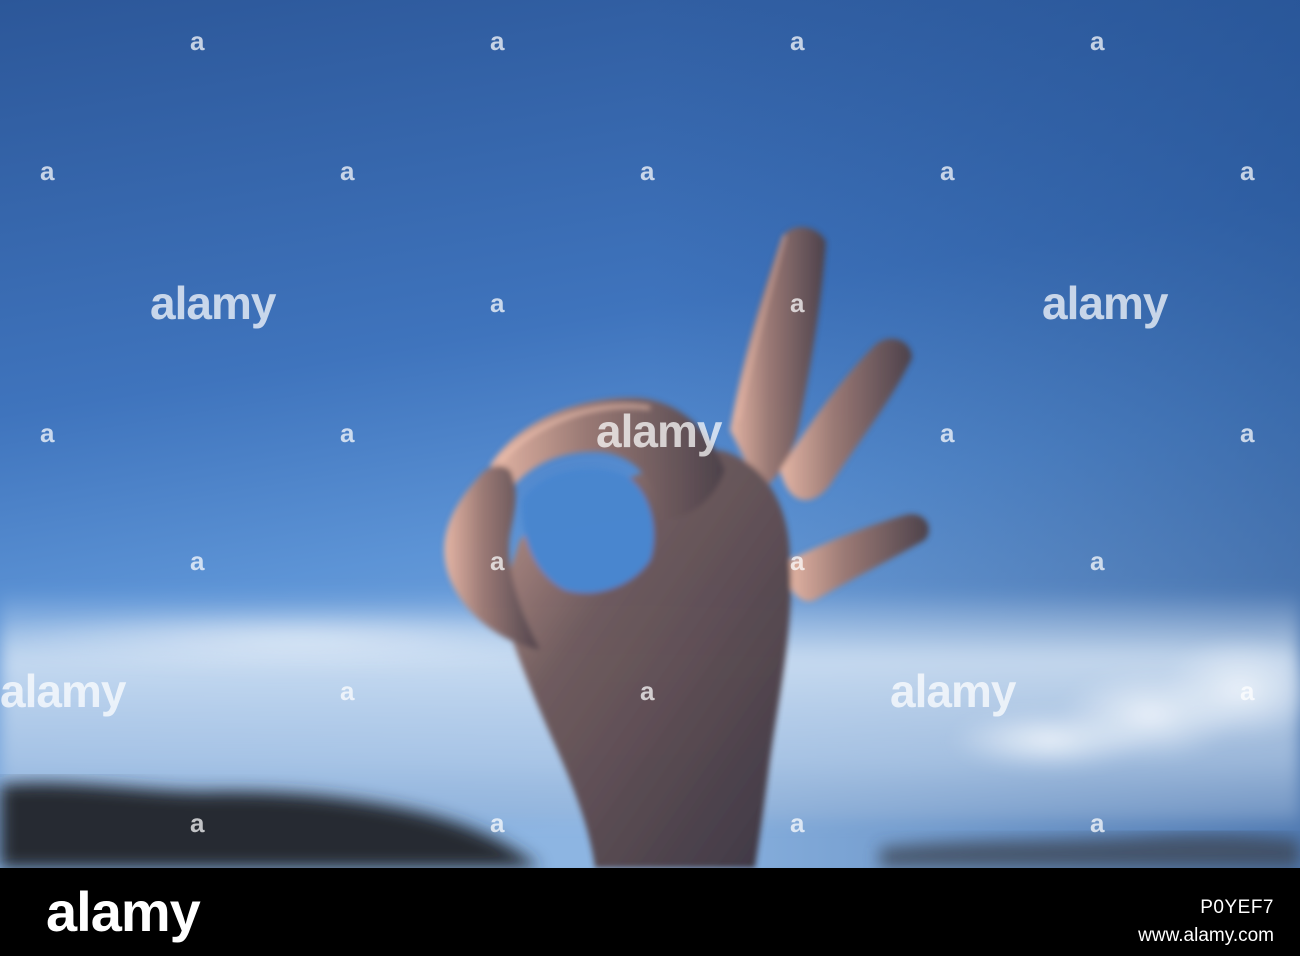 The height and width of the screenshot is (956, 1300). I want to click on site-url: www.alamy.com, so click(1206, 935).